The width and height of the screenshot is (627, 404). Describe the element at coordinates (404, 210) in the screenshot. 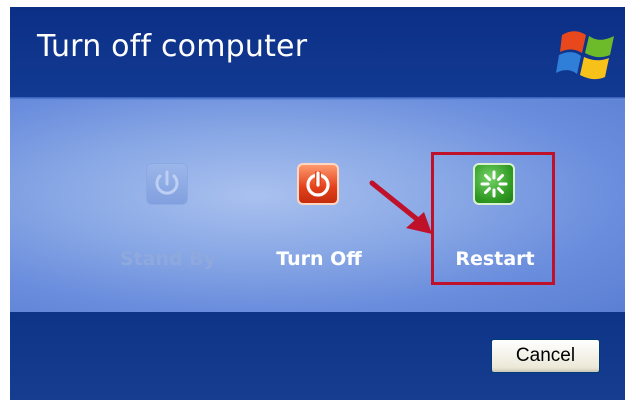

I see `pointer-arrow-icon` at that location.